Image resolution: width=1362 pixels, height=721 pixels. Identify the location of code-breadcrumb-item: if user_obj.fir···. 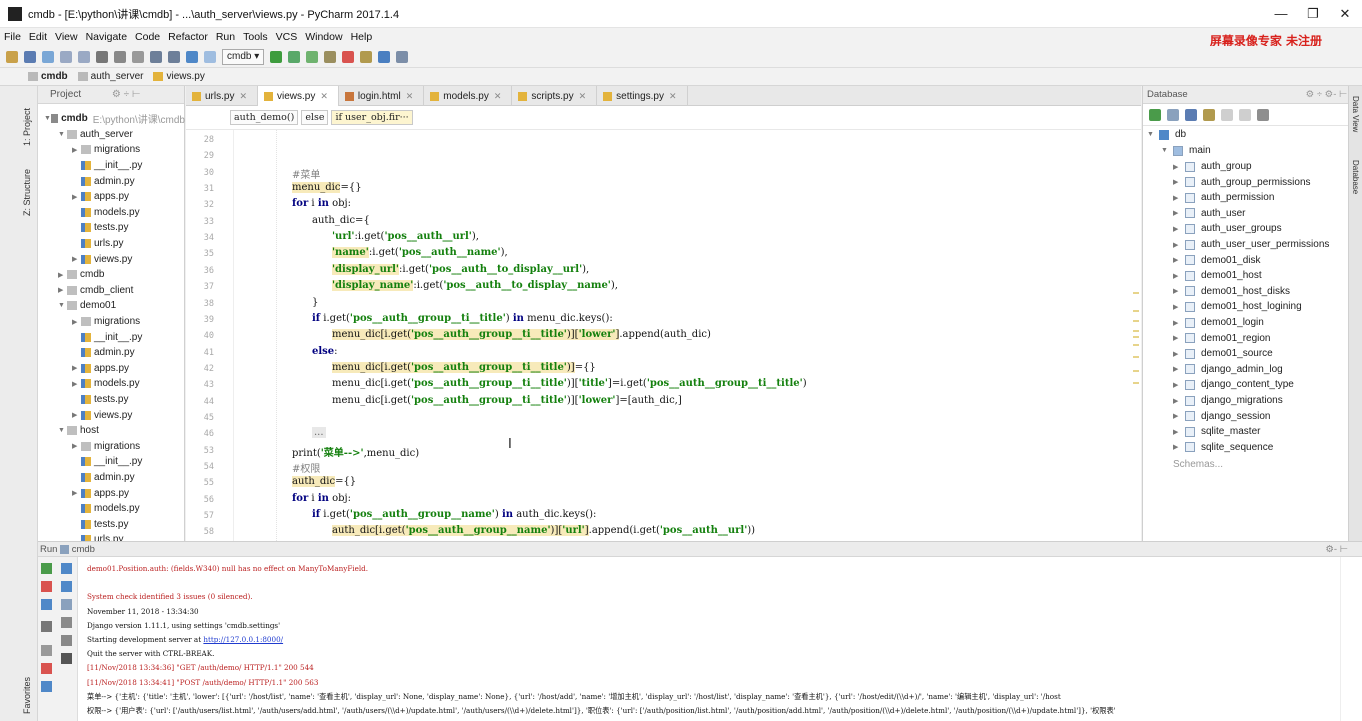
(372, 117).